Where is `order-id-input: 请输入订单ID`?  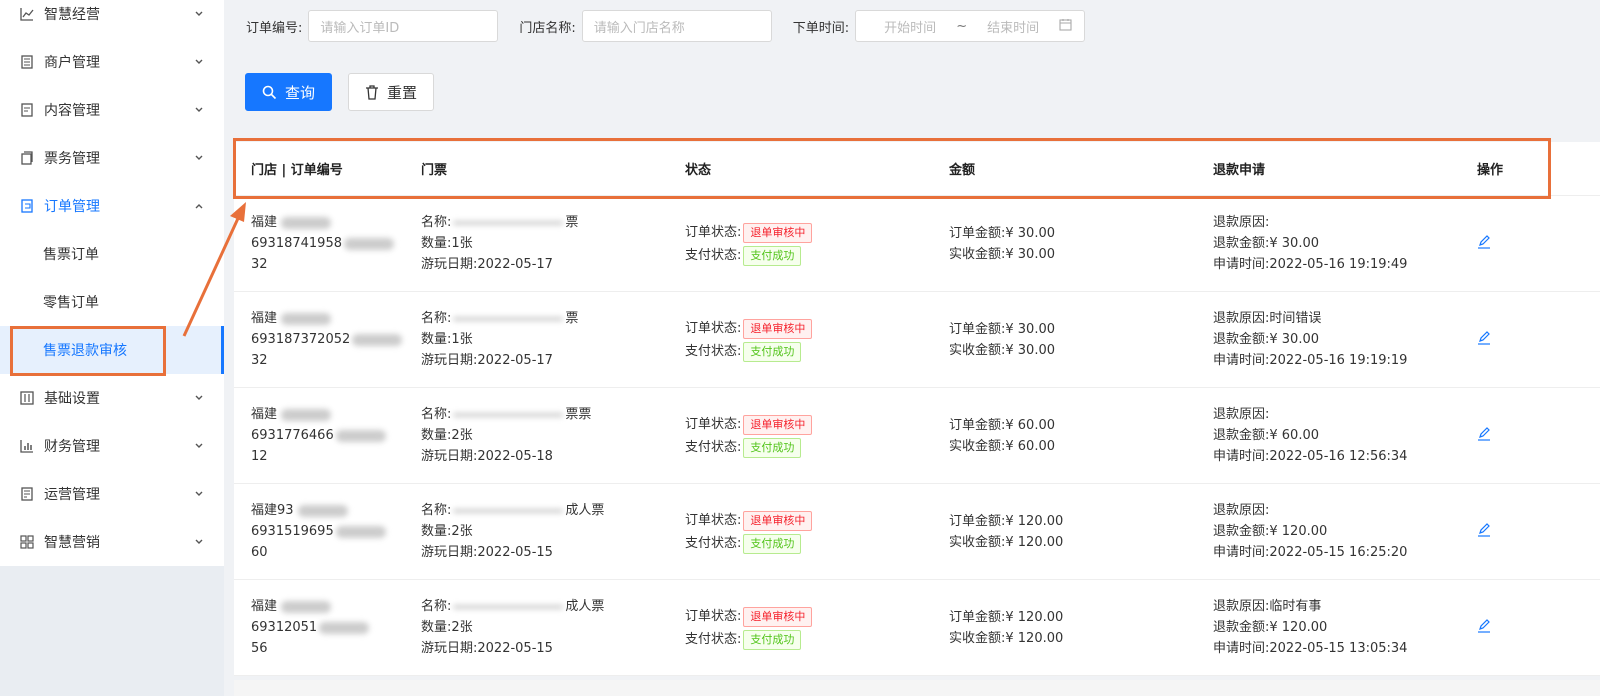
order-id-input: 请输入订单ID is located at coordinates (403, 26).